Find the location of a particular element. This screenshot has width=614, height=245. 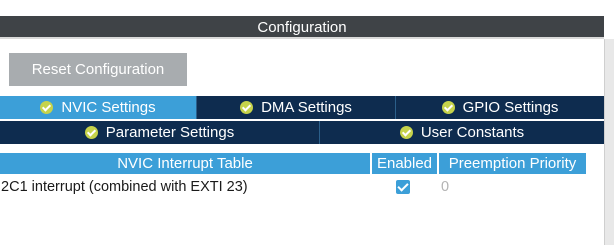

tab-user-constants: User Constants is located at coordinates (462, 132).